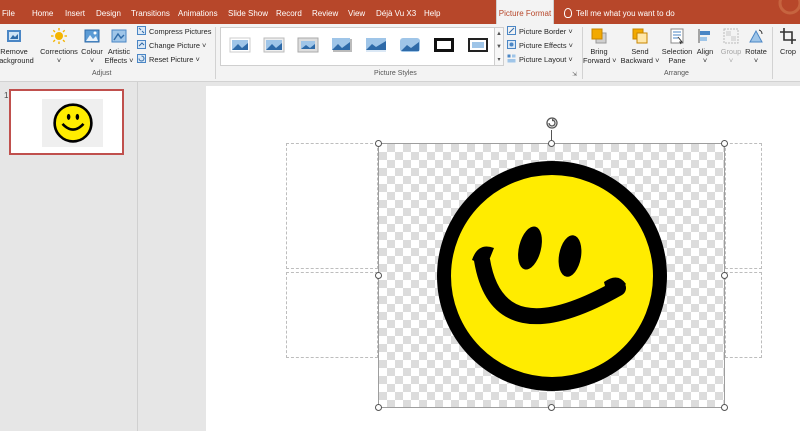  What do you see at coordinates (289, 12) in the screenshot?
I see `tab-record: Record` at bounding box center [289, 12].